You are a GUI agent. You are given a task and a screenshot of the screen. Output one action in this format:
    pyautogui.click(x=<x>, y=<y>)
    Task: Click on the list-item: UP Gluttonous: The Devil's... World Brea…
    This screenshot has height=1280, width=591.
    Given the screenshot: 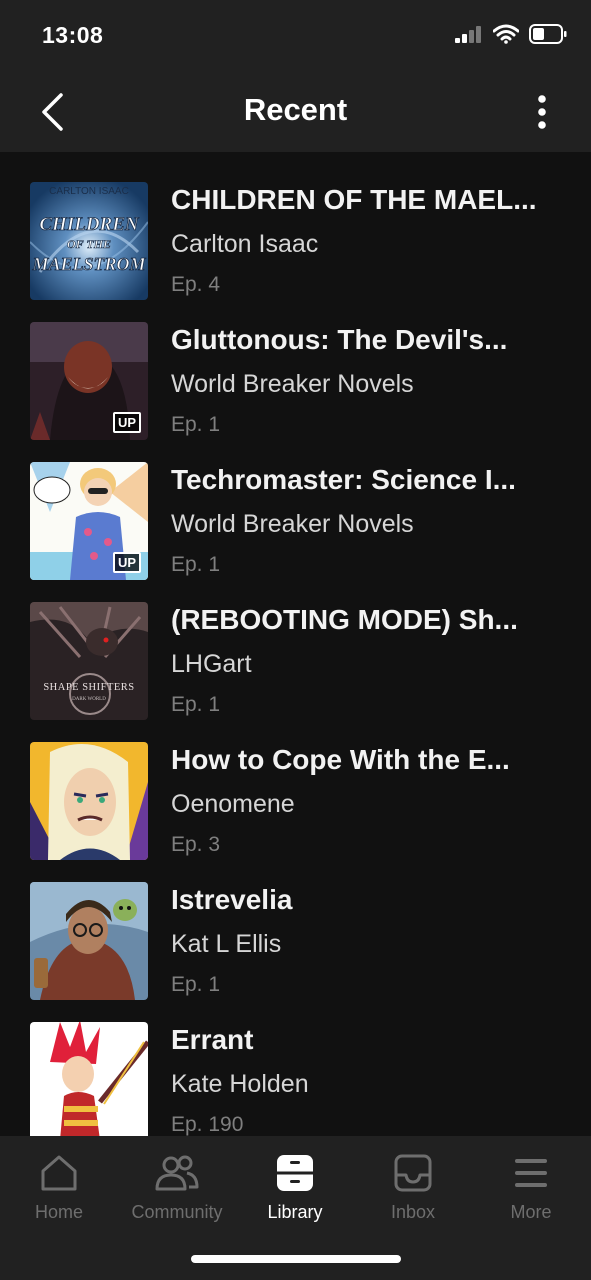 What is the action you would take?
    pyautogui.click(x=295, y=366)
    